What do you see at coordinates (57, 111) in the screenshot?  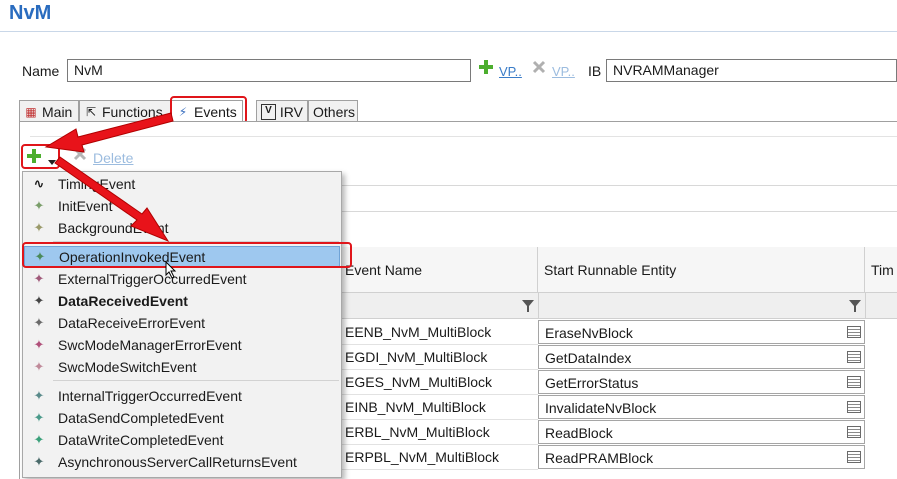 I see `tab-main-label: Main` at bounding box center [57, 111].